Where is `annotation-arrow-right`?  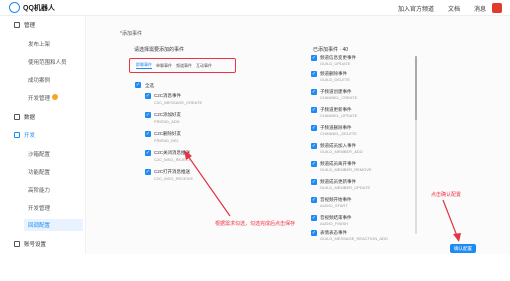 annotation-arrow-right is located at coordinates (451, 220).